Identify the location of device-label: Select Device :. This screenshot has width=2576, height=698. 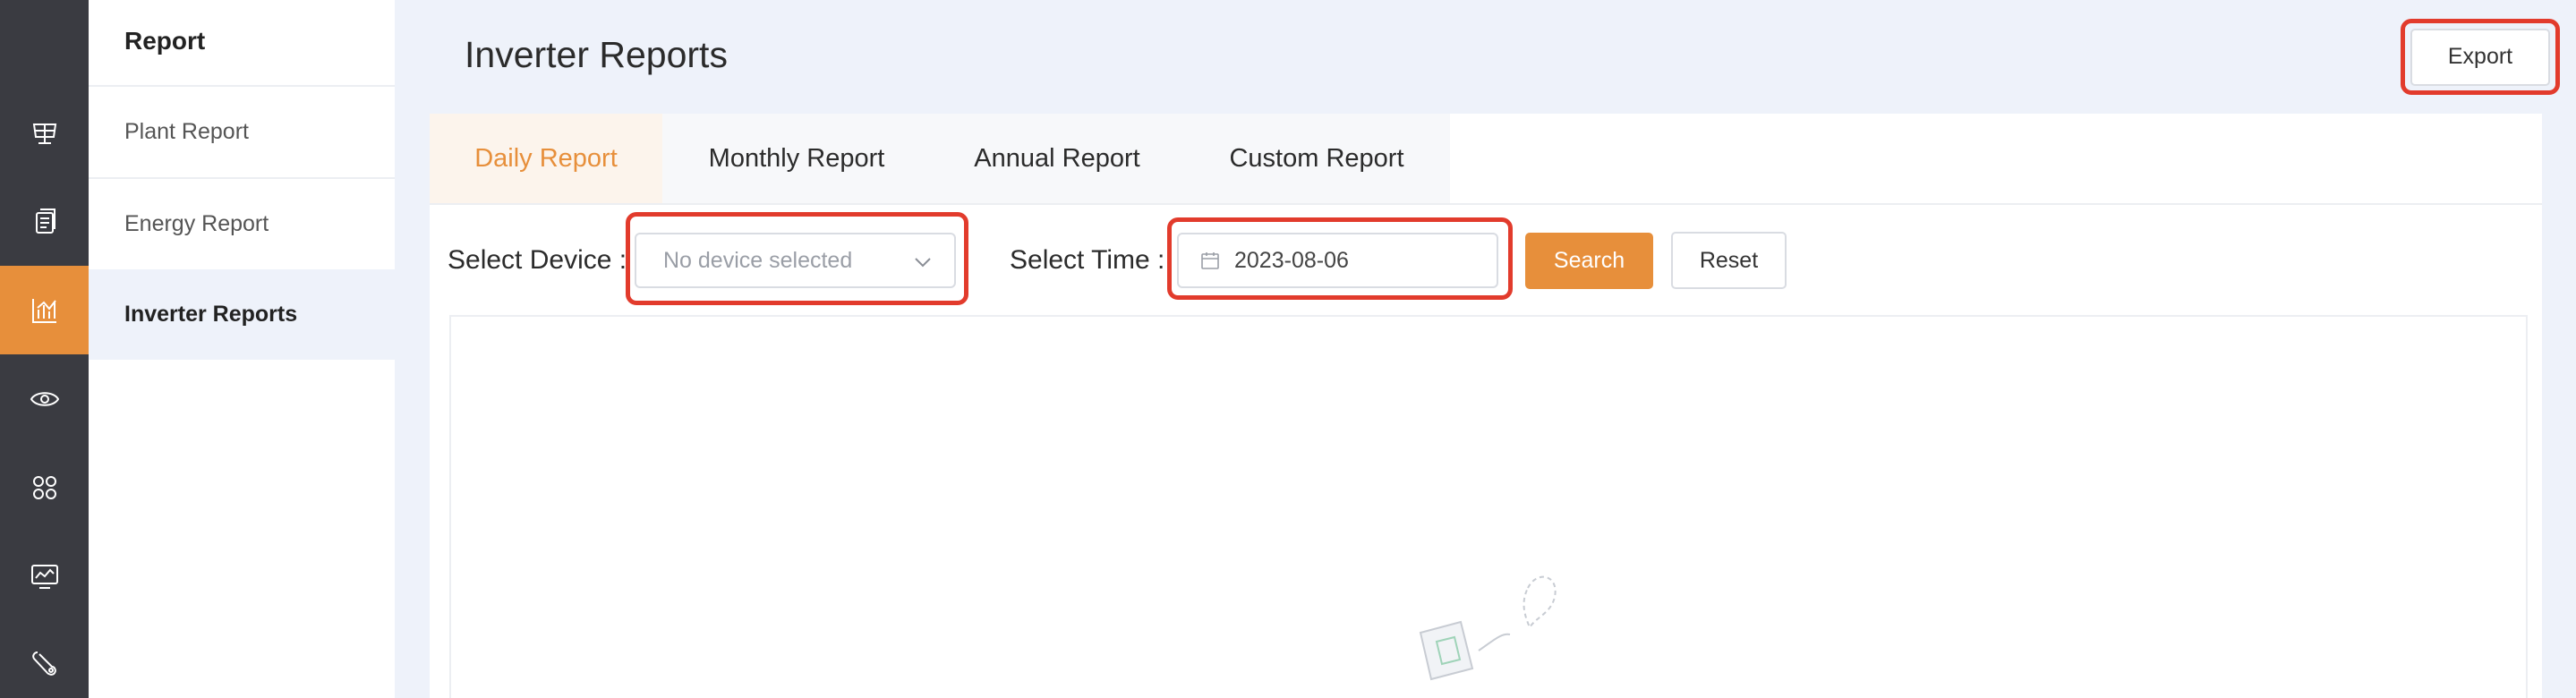
(537, 260).